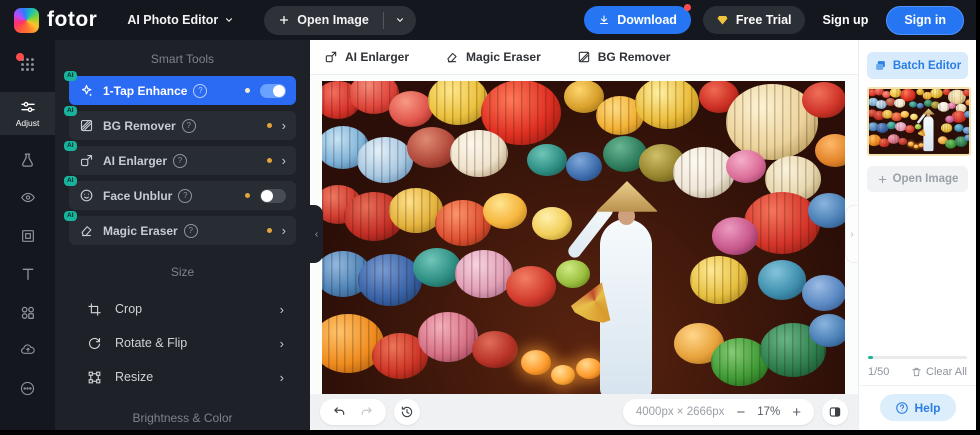  Describe the element at coordinates (273, 90) in the screenshot. I see `enhance-toggle` at that location.